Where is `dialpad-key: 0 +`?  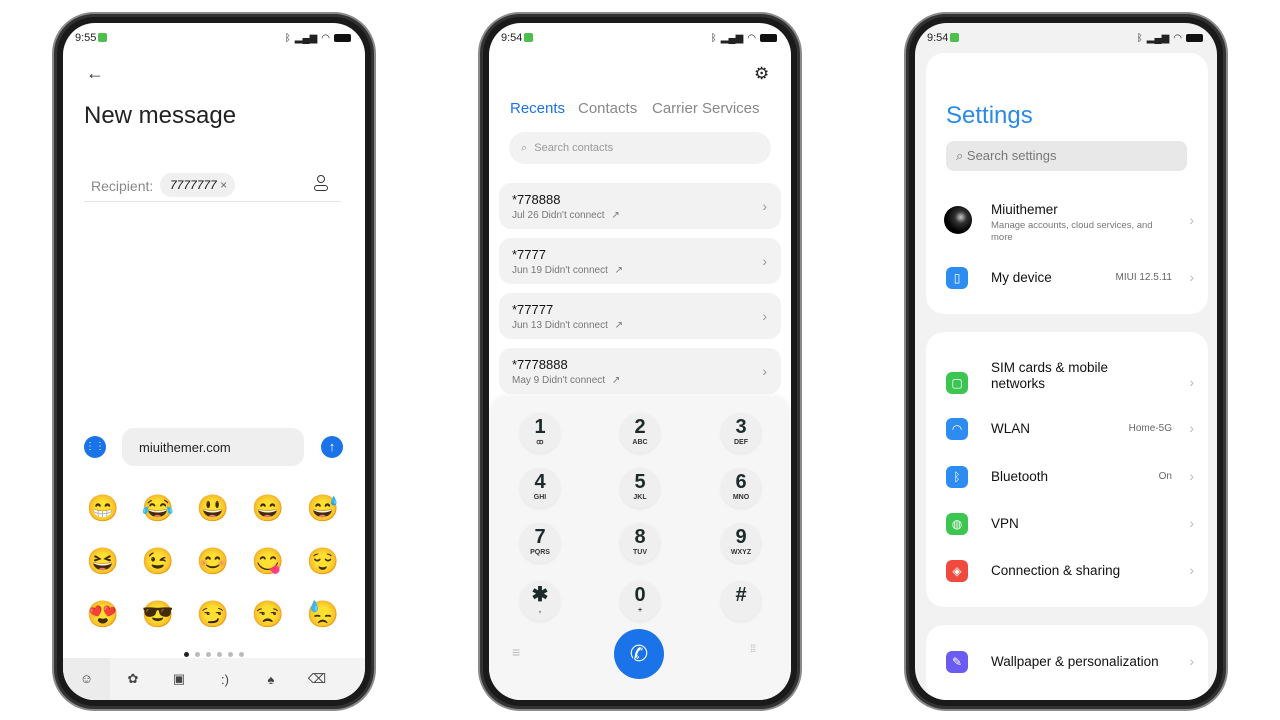 dialpad-key: 0 + is located at coordinates (640, 601).